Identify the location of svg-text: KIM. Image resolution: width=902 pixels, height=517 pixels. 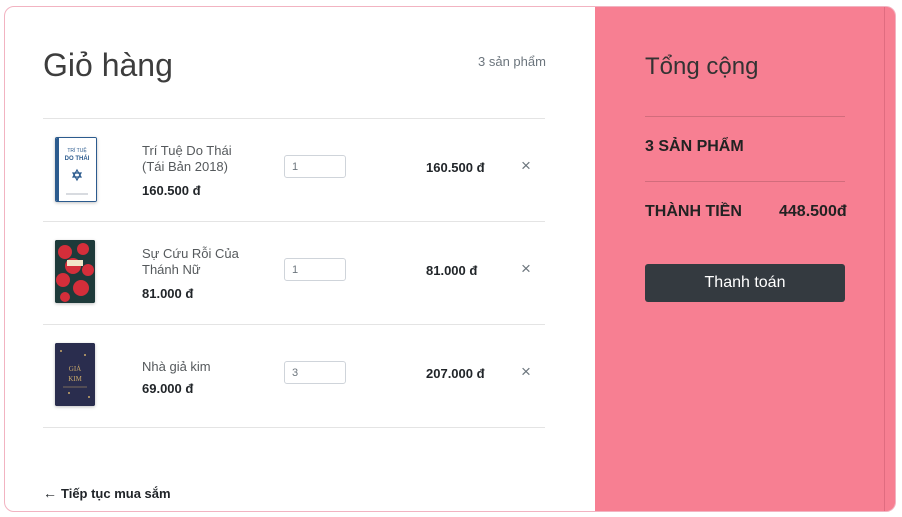
(75, 379).